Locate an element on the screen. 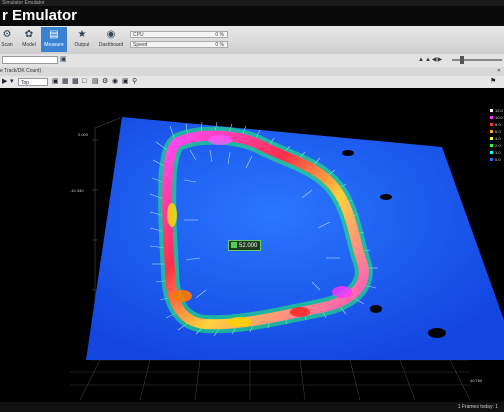 The width and height of the screenshot is (504, 412). search-icon: ⚲ is located at coordinates (134, 82).